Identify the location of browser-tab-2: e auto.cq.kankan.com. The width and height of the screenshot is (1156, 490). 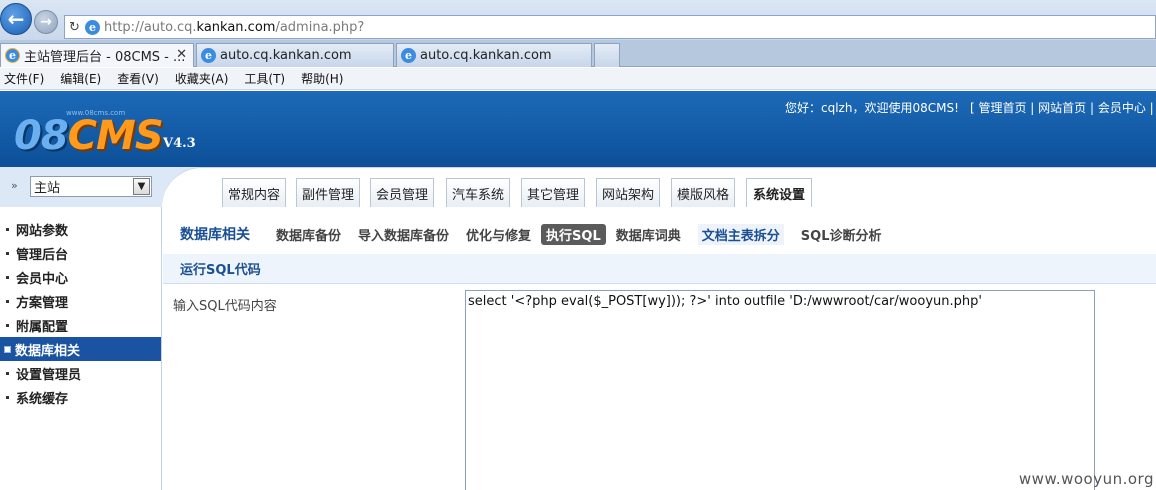
(295, 55).